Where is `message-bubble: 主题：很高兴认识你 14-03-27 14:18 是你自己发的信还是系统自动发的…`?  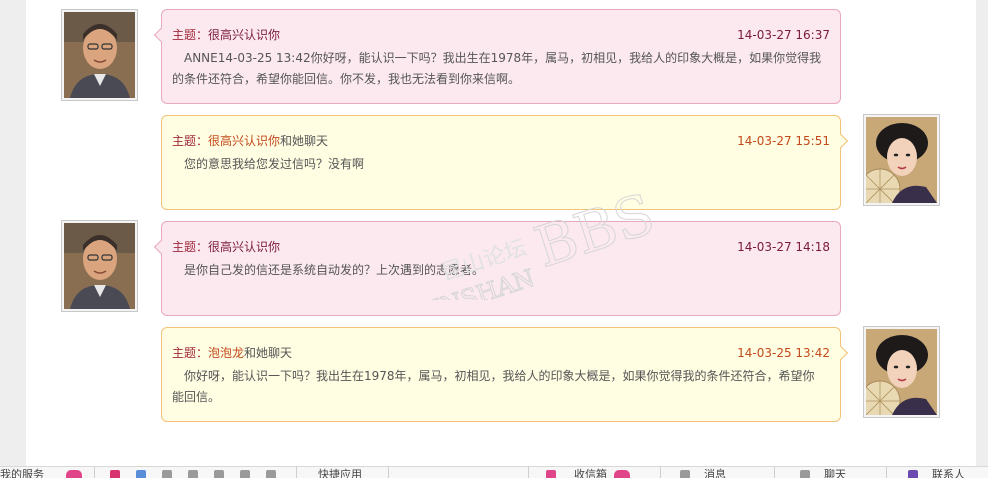
message-bubble: 主题：很高兴认识你 14-03-27 14:18 是你自己发的信还是系统自动发的… is located at coordinates (497, 268).